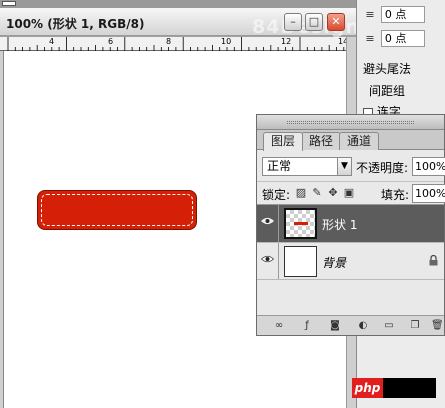  I want to click on php-badge-bar, so click(409, 388).